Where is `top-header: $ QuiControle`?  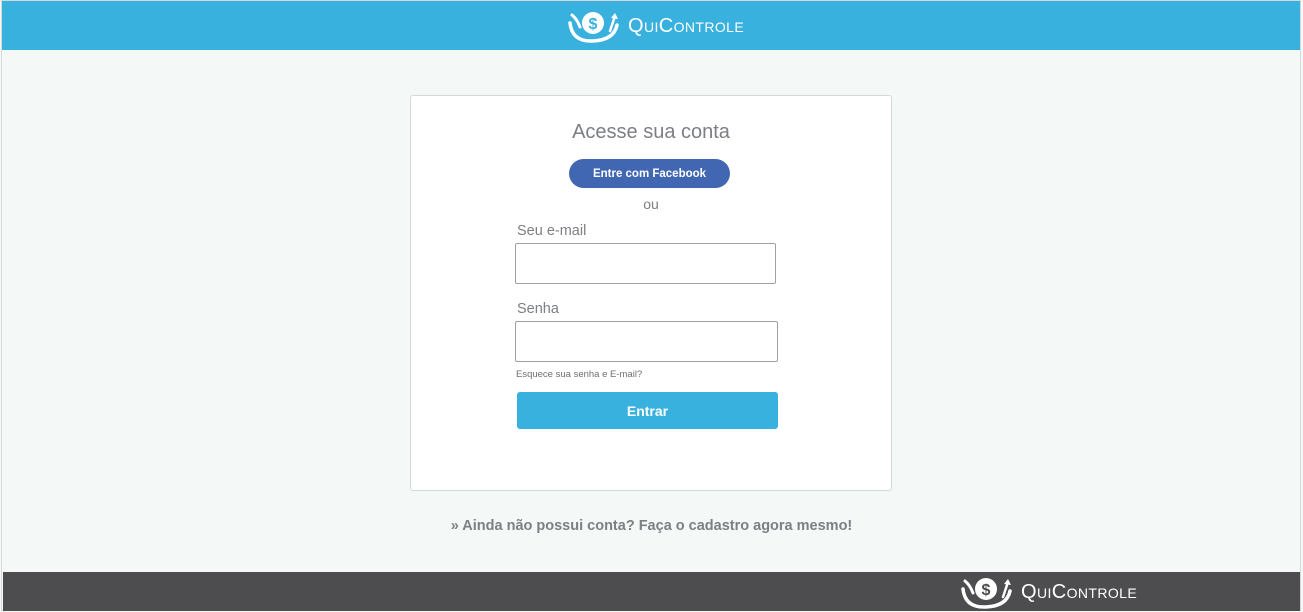 top-header: $ QuiControle is located at coordinates (651, 25).